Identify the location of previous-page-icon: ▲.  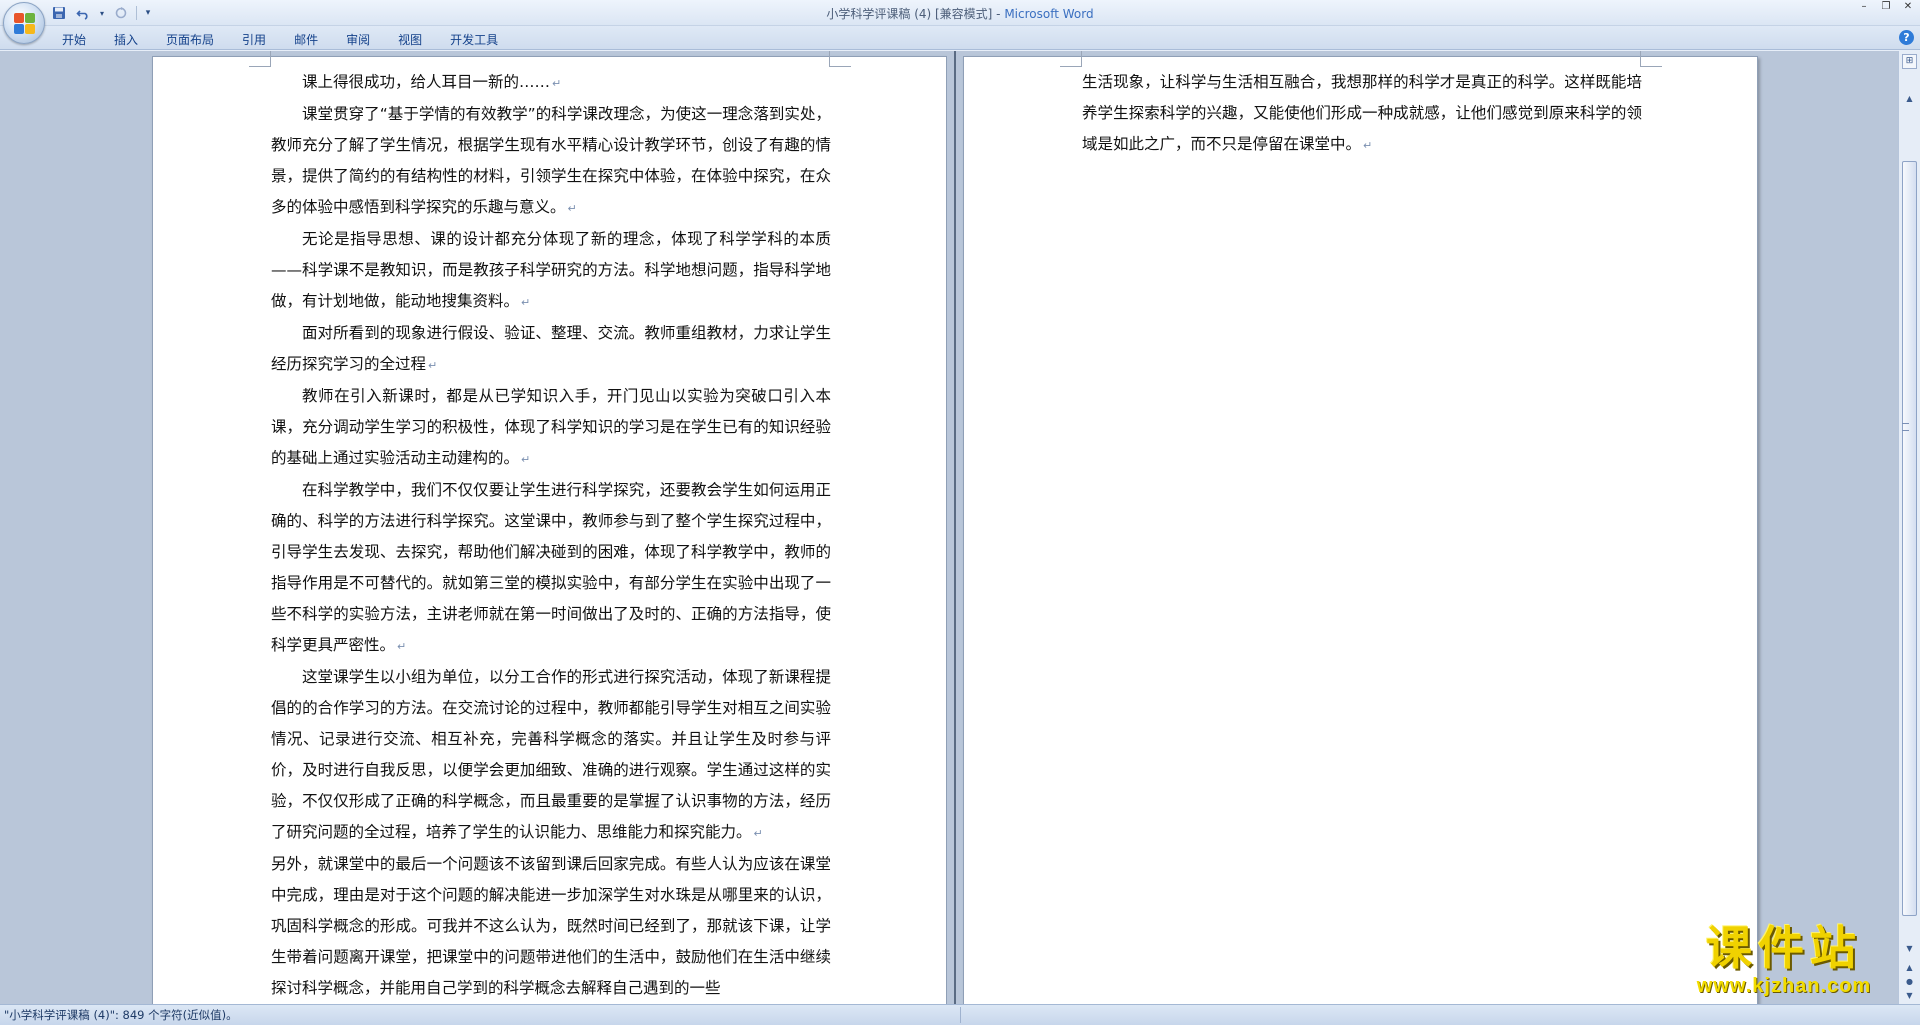
(1909, 967).